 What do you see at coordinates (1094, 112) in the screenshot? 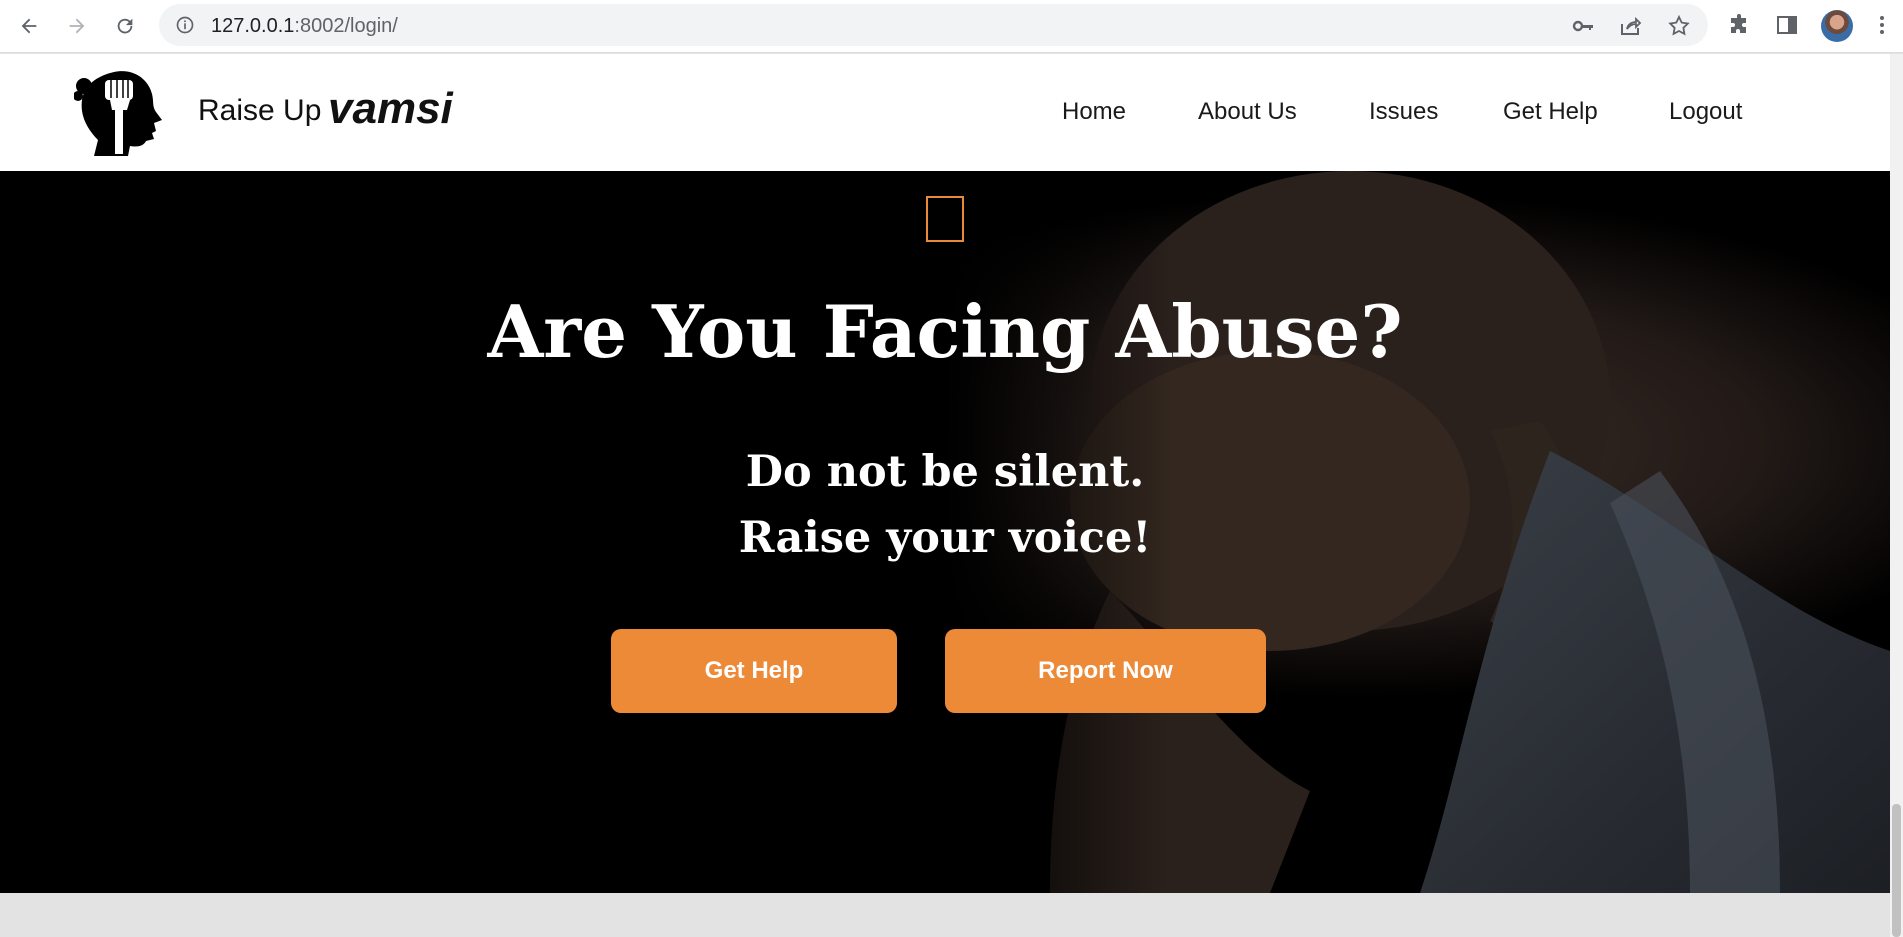
I see `nav-home: Home` at bounding box center [1094, 112].